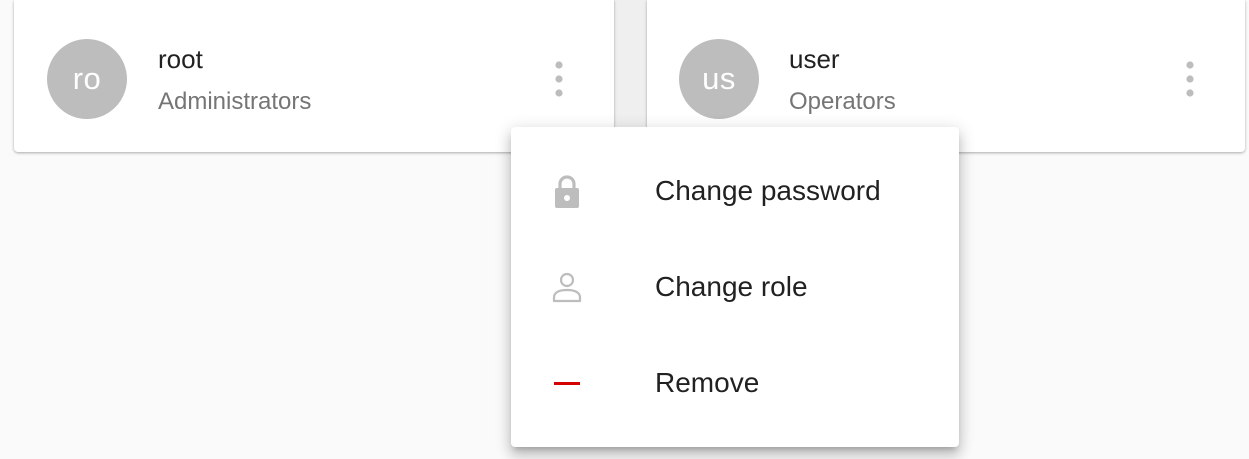 The image size is (1249, 459). I want to click on remove-icon, so click(567, 383).